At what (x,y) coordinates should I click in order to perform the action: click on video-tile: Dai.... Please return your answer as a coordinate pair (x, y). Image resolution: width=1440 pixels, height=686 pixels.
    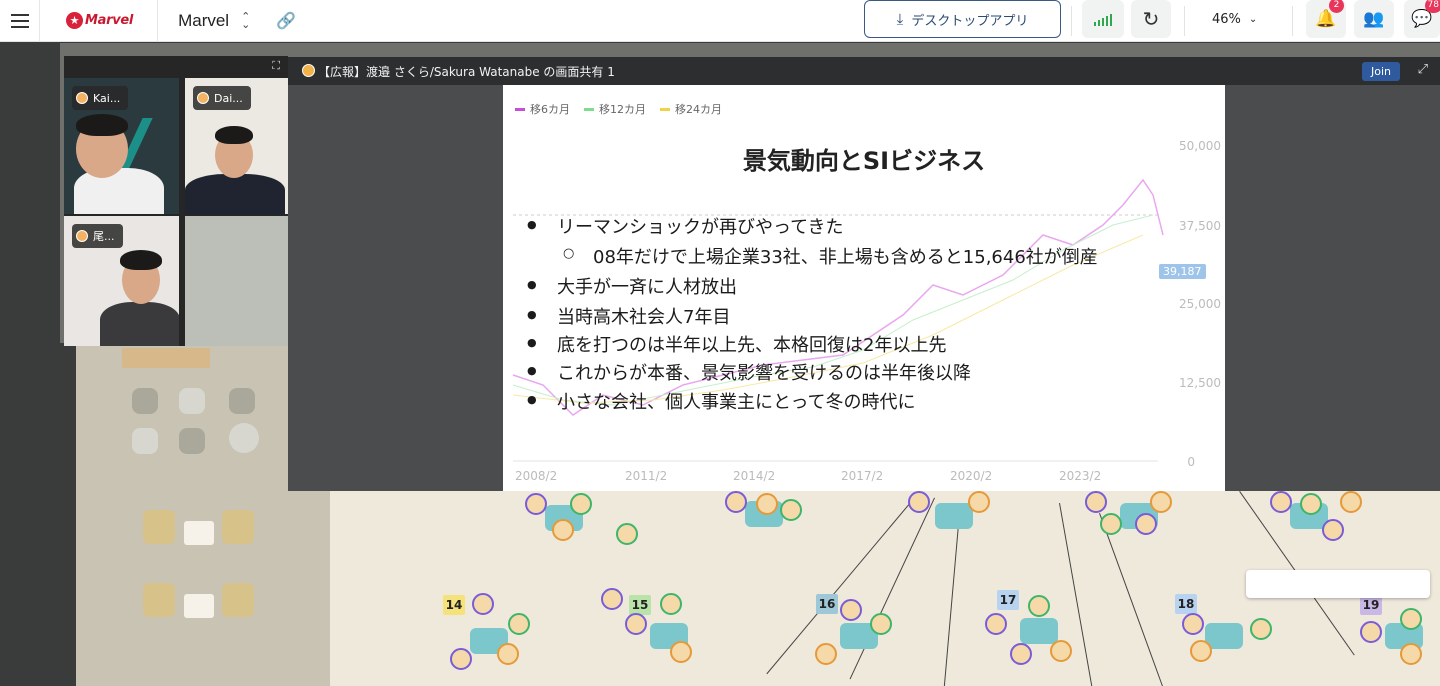
    Looking at the image, I should click on (236, 146).